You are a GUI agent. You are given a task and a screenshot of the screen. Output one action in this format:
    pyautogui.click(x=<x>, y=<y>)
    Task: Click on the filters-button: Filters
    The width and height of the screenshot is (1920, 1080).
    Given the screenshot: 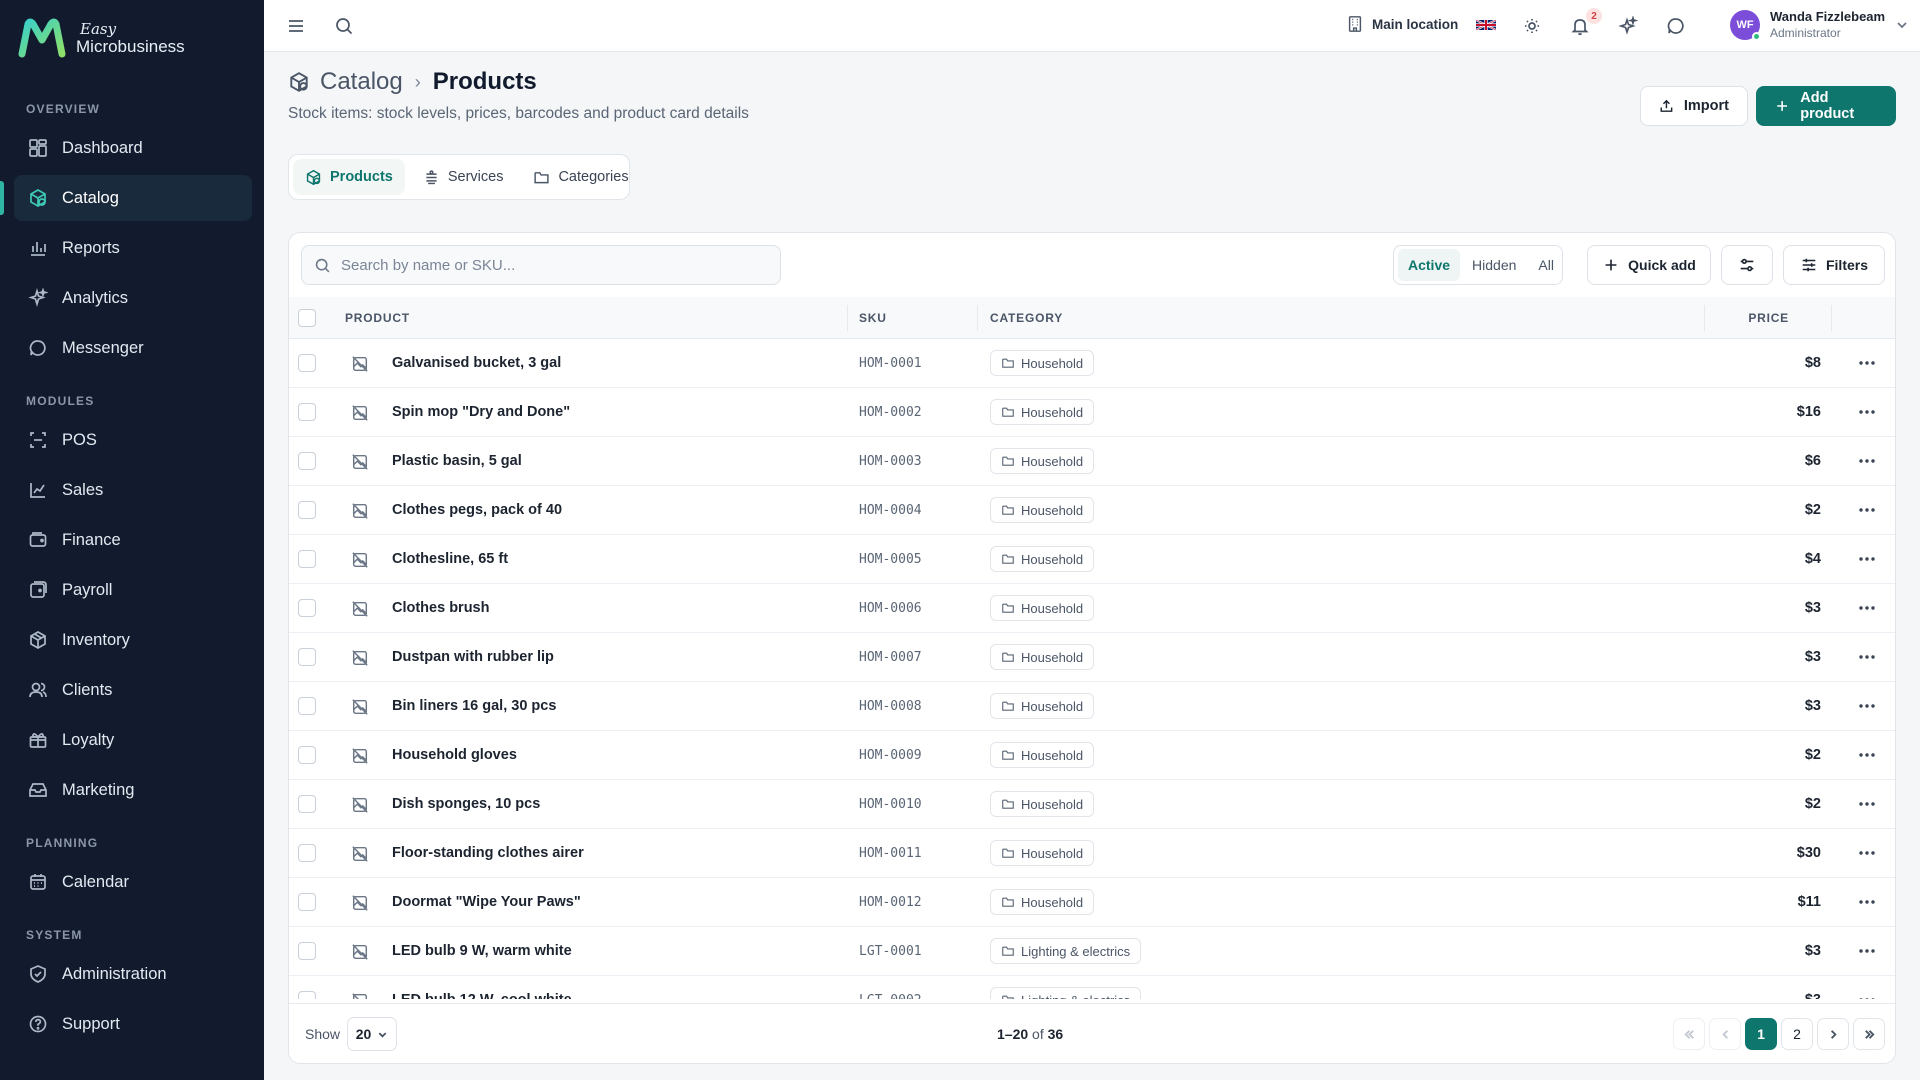 What is the action you would take?
    pyautogui.click(x=1834, y=265)
    